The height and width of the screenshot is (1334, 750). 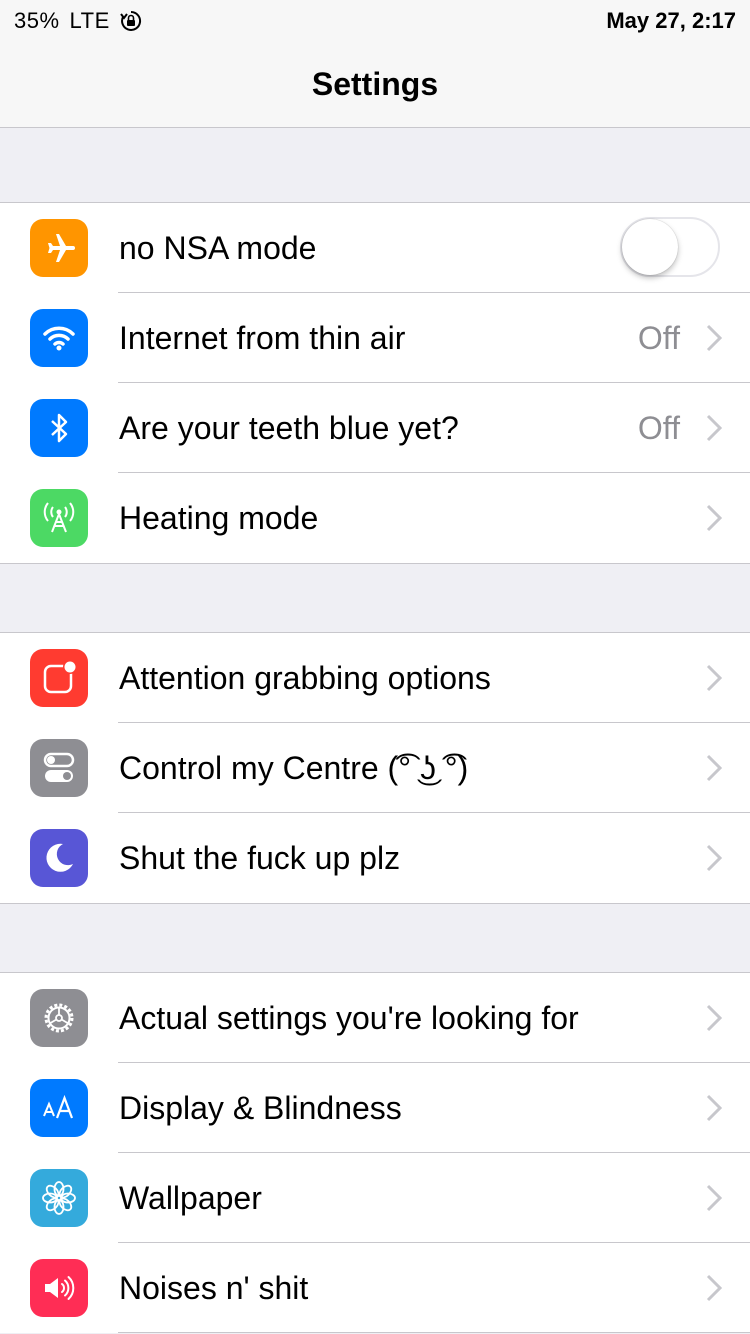 I want to click on settings-row-control-centre: Control my Centre (͡° ͜ʖ ͡°), so click(x=375, y=768).